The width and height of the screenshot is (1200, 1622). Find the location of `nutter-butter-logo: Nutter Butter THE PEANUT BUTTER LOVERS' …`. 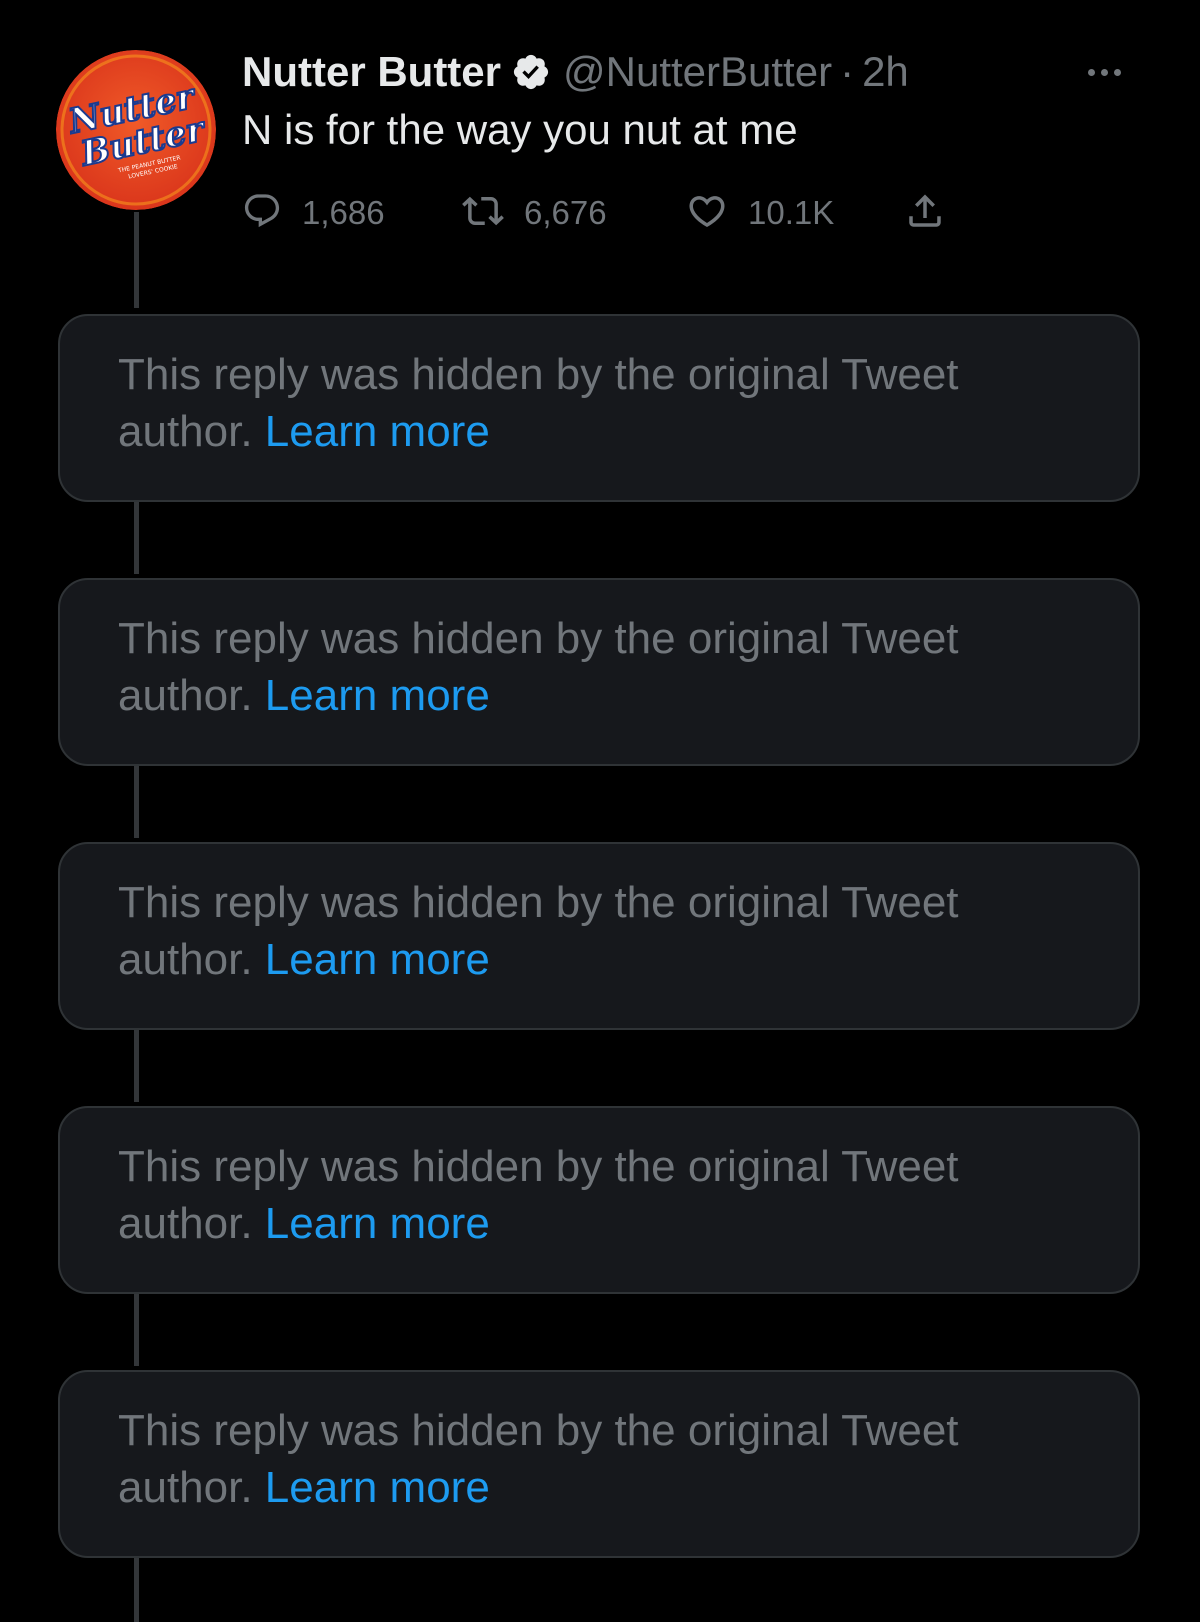

nutter-butter-logo: Nutter Butter THE PEANUT BUTTER LOVERS' … is located at coordinates (136, 130).